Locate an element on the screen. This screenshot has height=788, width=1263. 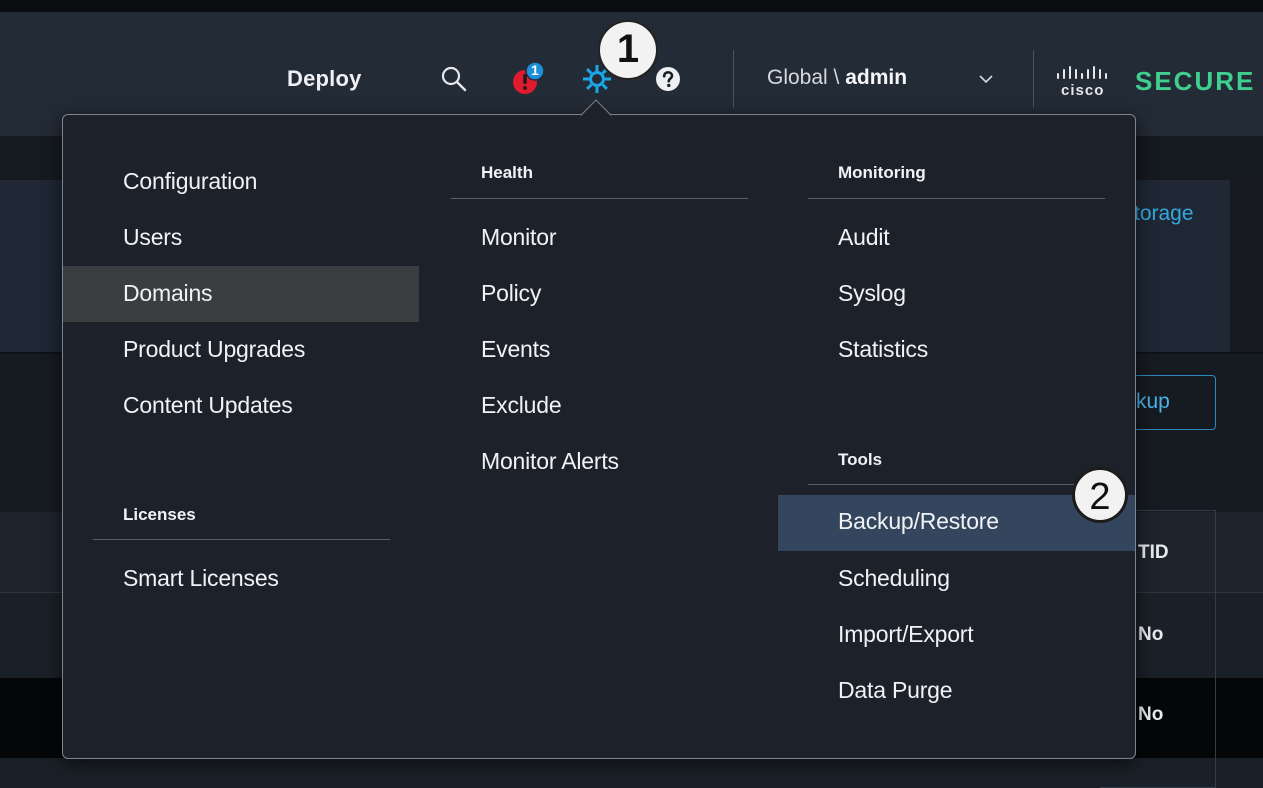
menu-item-smart-licenses: Smart Licenses is located at coordinates (201, 578).